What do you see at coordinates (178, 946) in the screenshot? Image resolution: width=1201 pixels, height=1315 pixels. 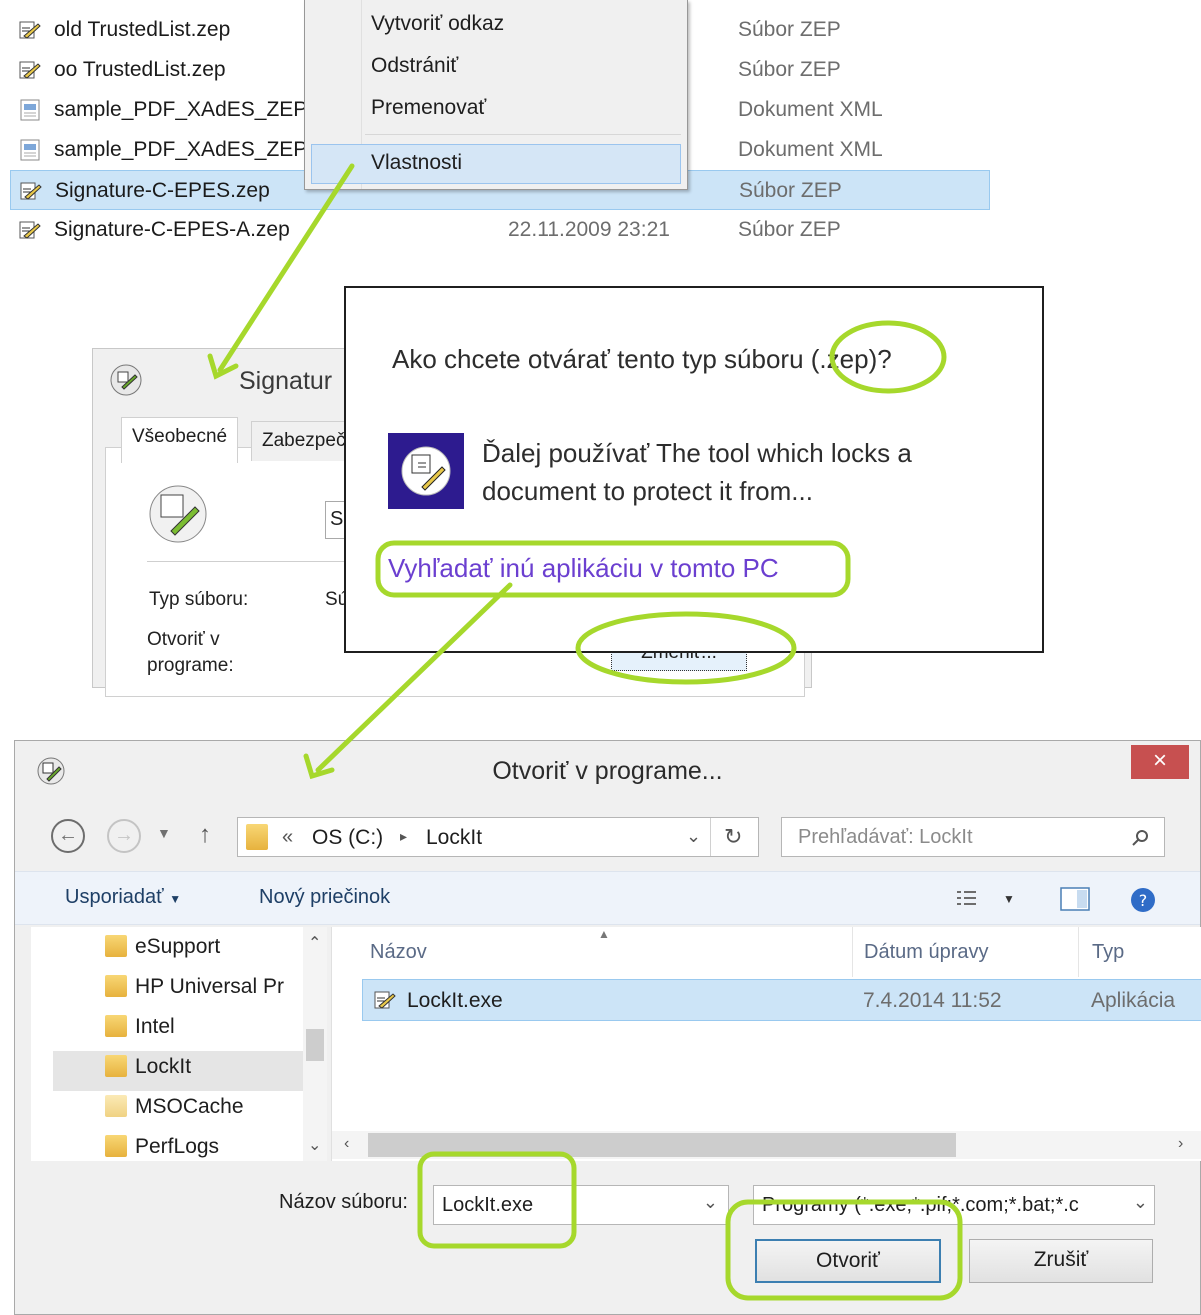 I see `tree-item-label: eSupport` at bounding box center [178, 946].